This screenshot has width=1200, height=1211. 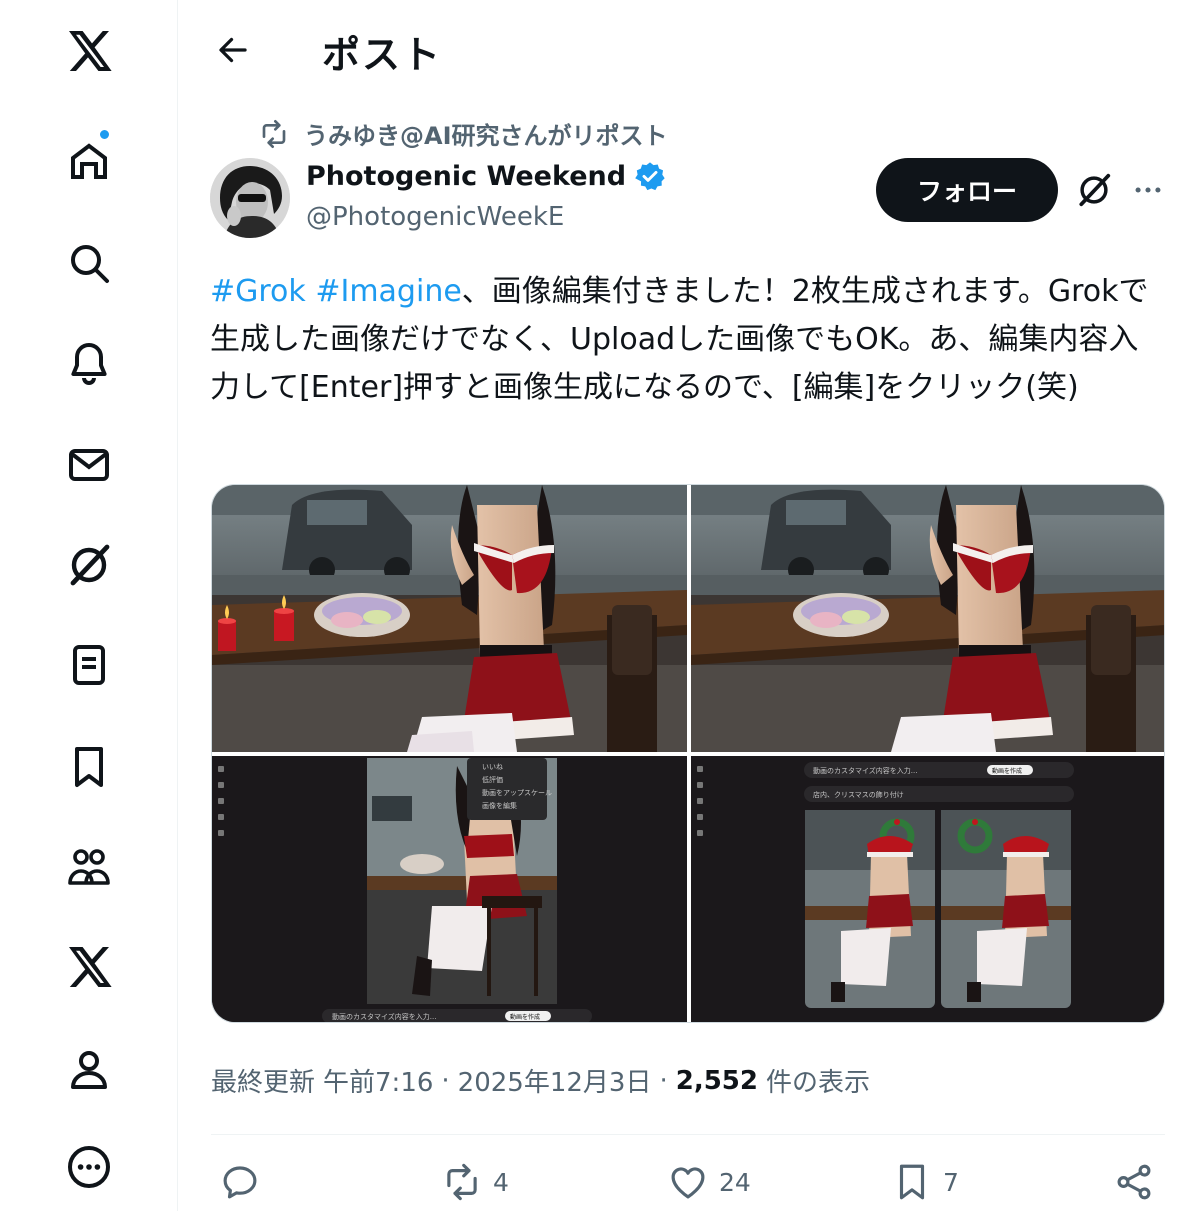 I want to click on menu-item-edit-image: 画像を編集, so click(x=499, y=805).